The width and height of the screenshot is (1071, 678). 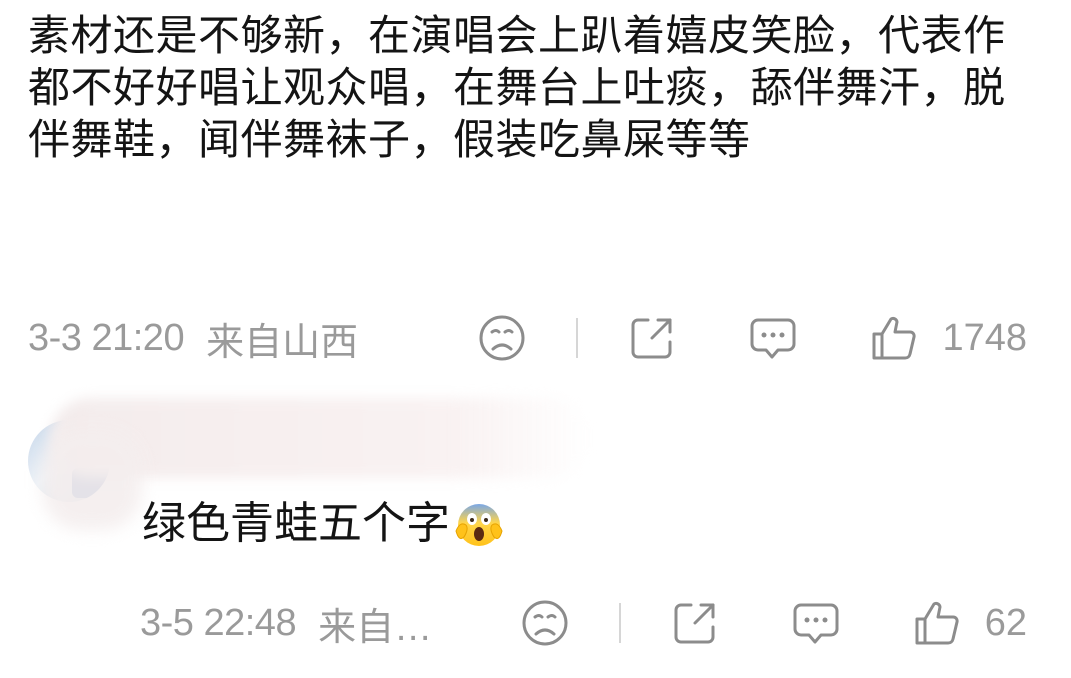 I want to click on reply-meta-row: 3-5 22:48 来自… 62, so click(x=583, y=623).